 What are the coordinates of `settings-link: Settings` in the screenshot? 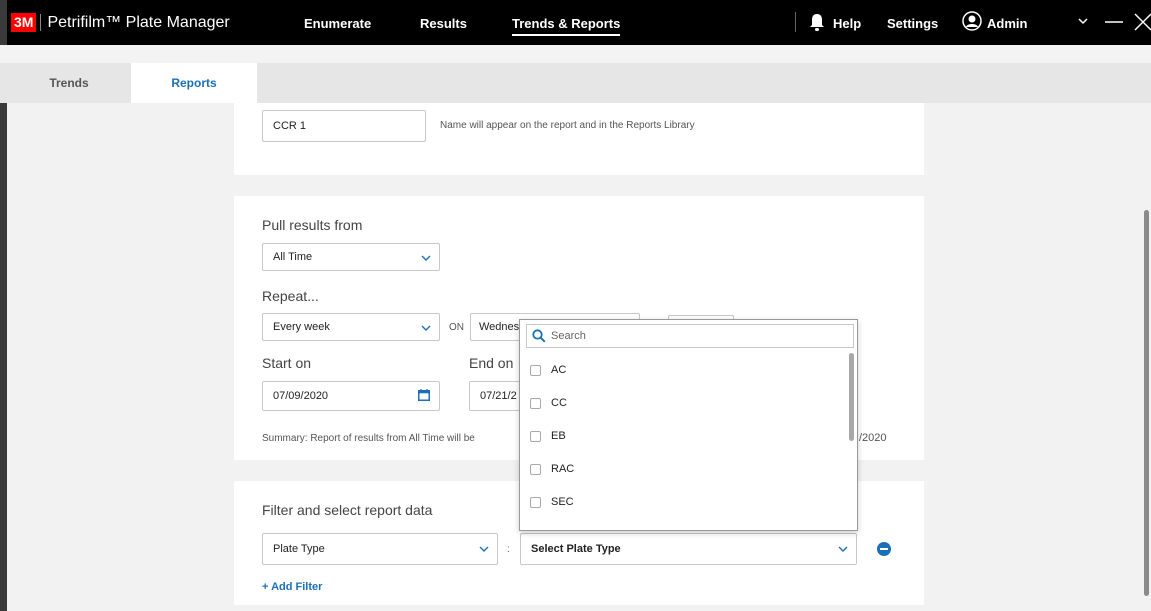 It's located at (912, 23).